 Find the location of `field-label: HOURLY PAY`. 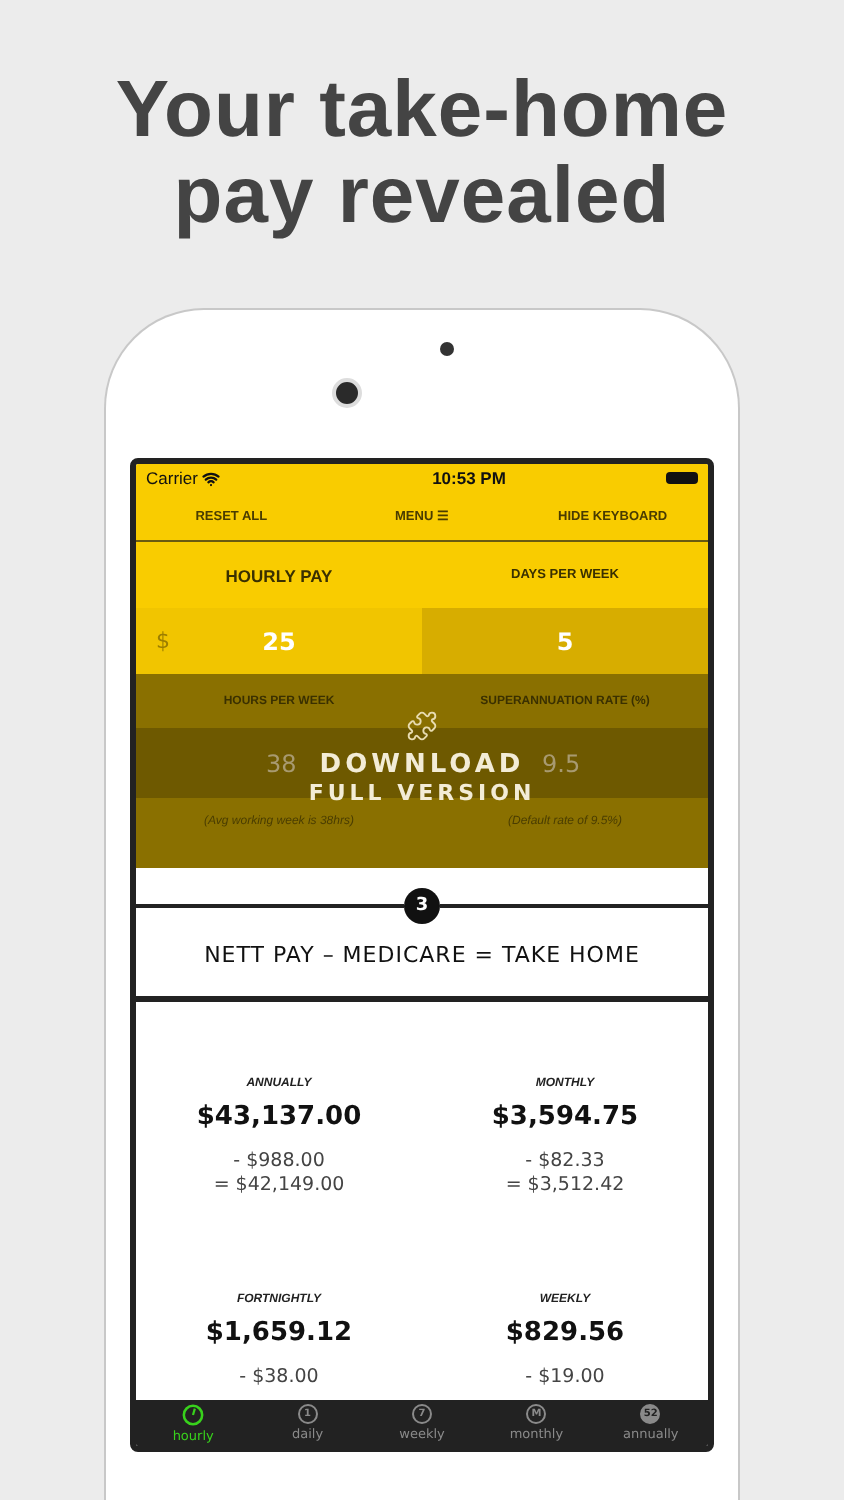

field-label: HOURLY PAY is located at coordinates (279, 575).